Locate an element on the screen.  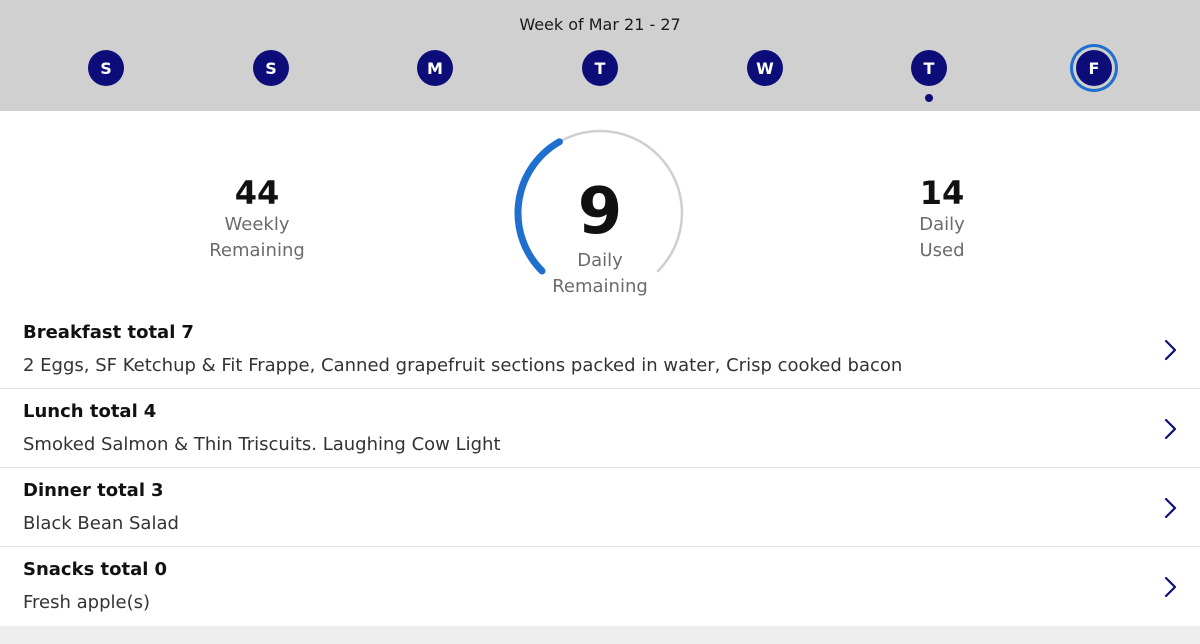
meal-title: Lunch total 4 is located at coordinates (89, 411).